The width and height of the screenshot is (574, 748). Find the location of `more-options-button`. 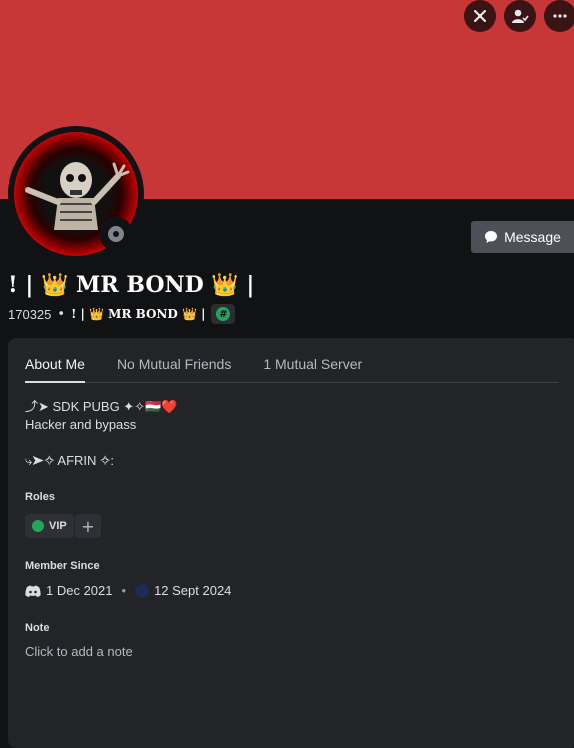

more-options-button is located at coordinates (559, 16).